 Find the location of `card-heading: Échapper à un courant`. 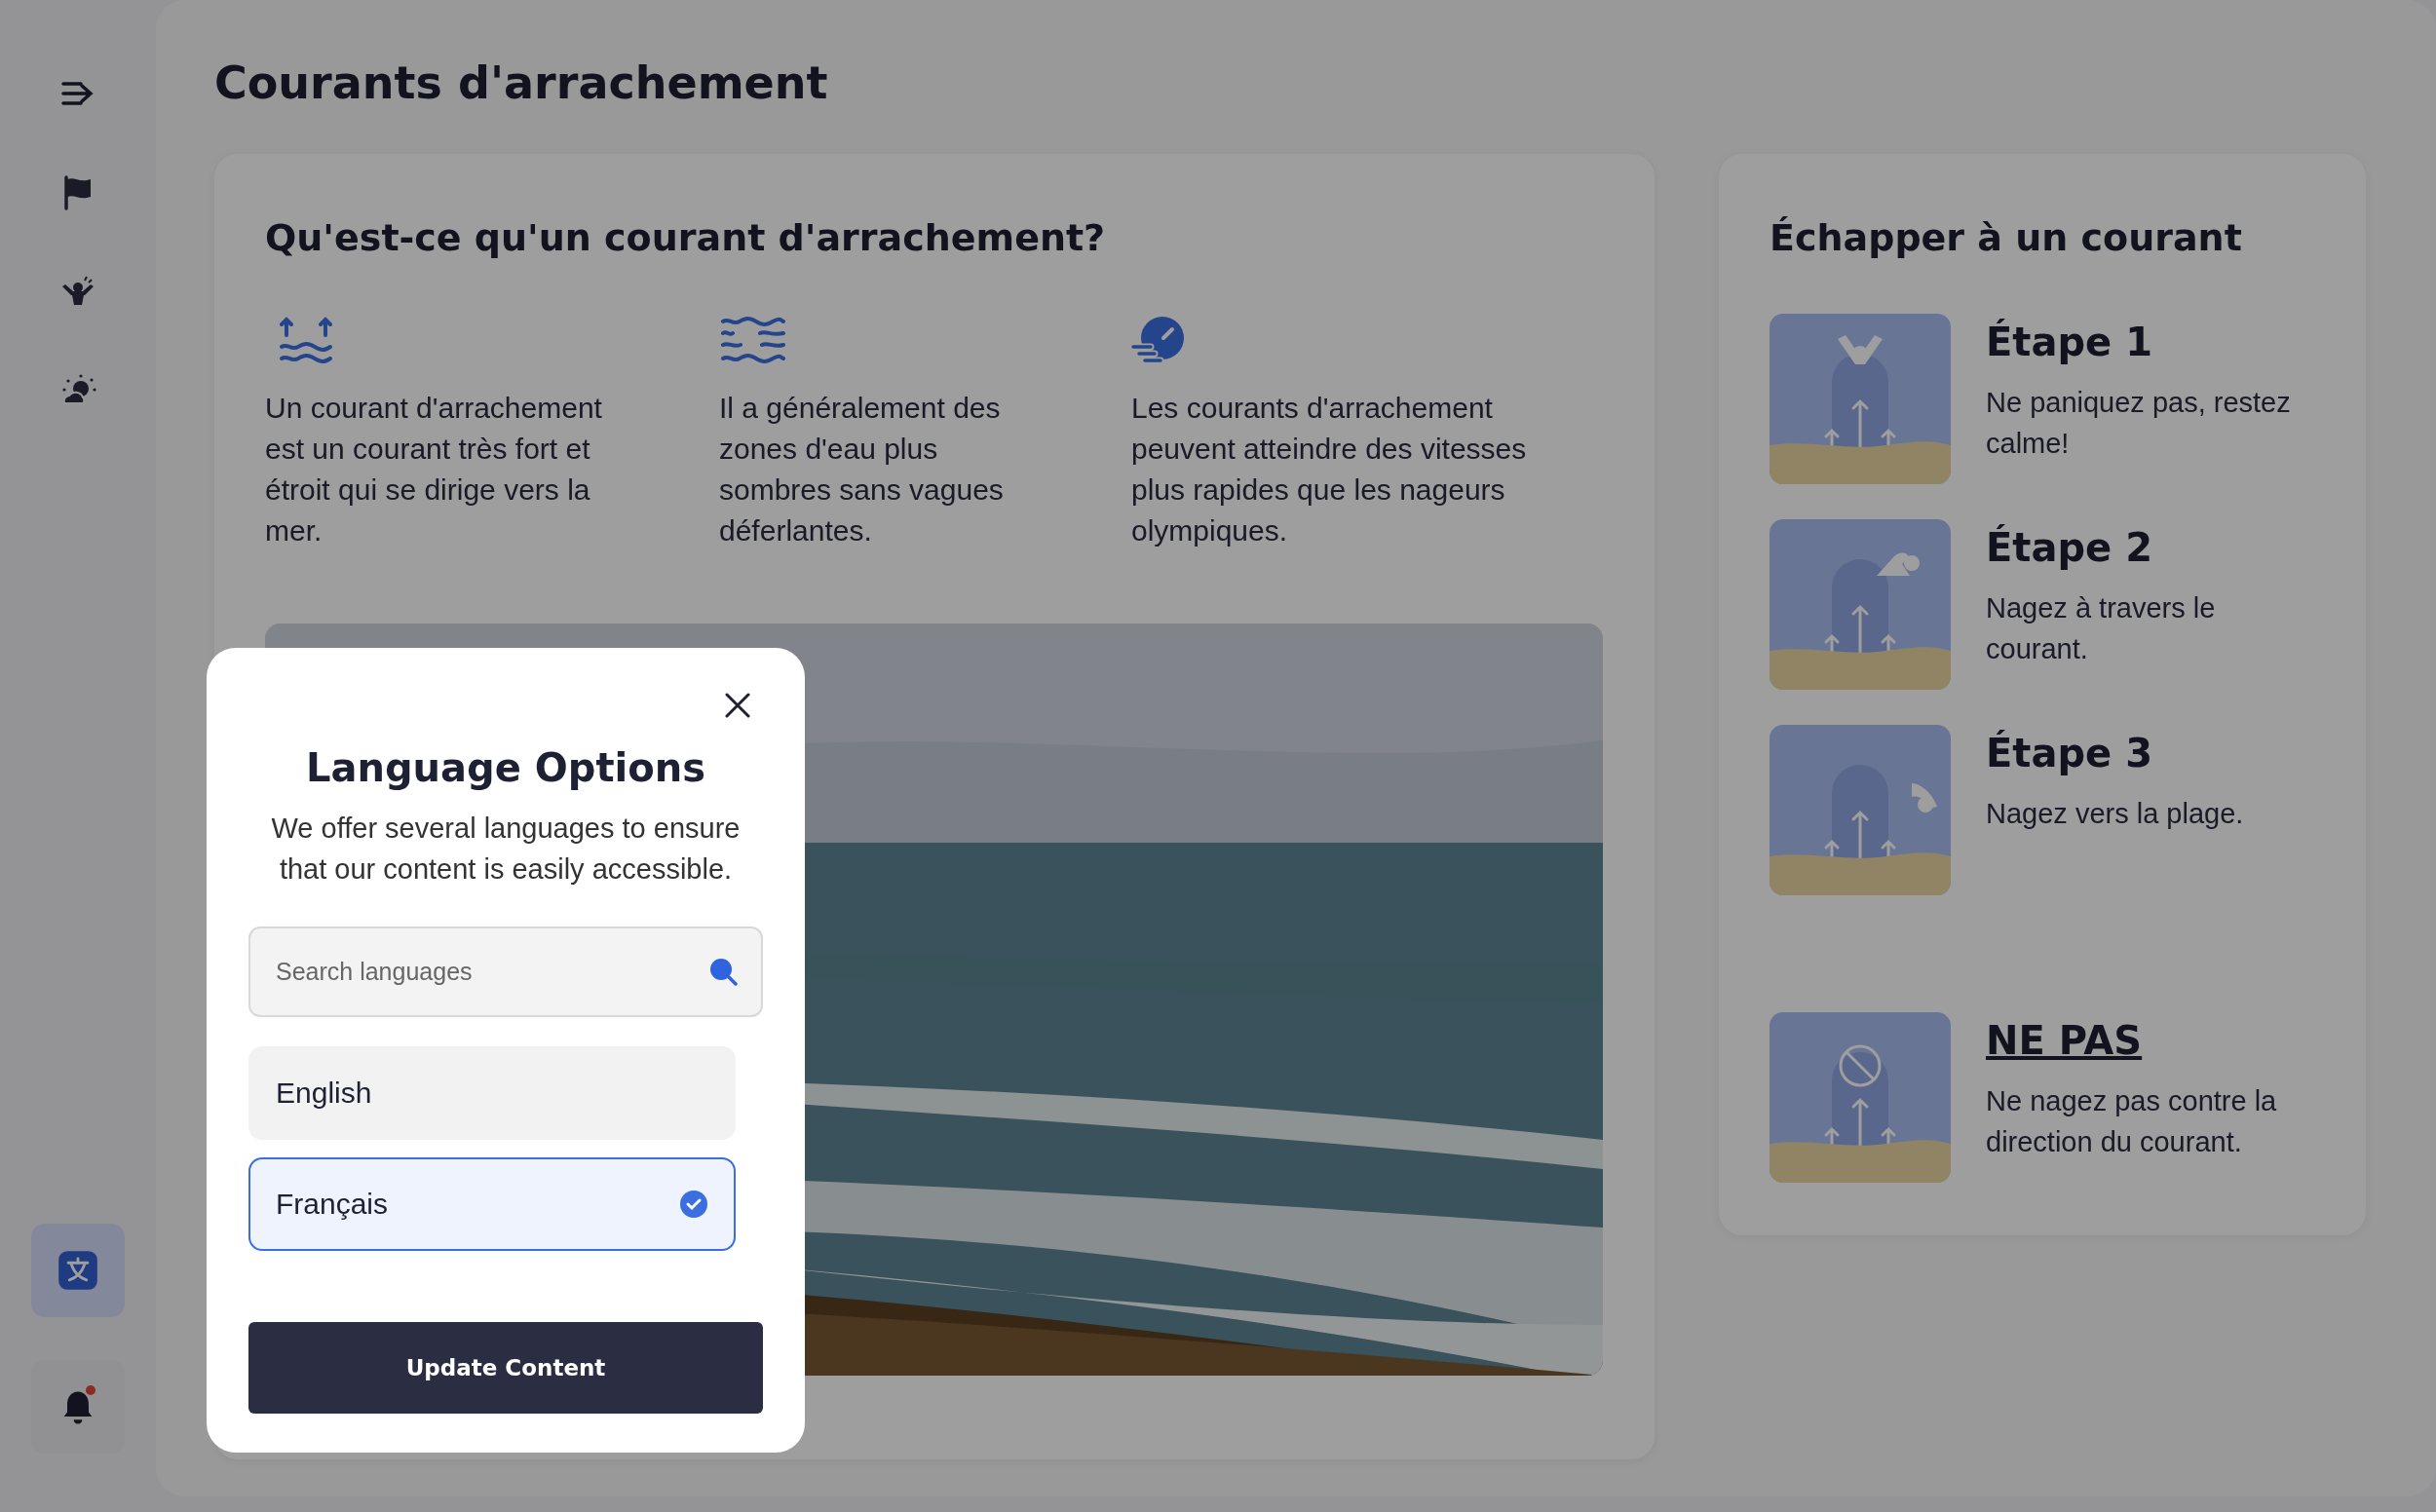

card-heading: Échapper à un courant is located at coordinates (2007, 237).